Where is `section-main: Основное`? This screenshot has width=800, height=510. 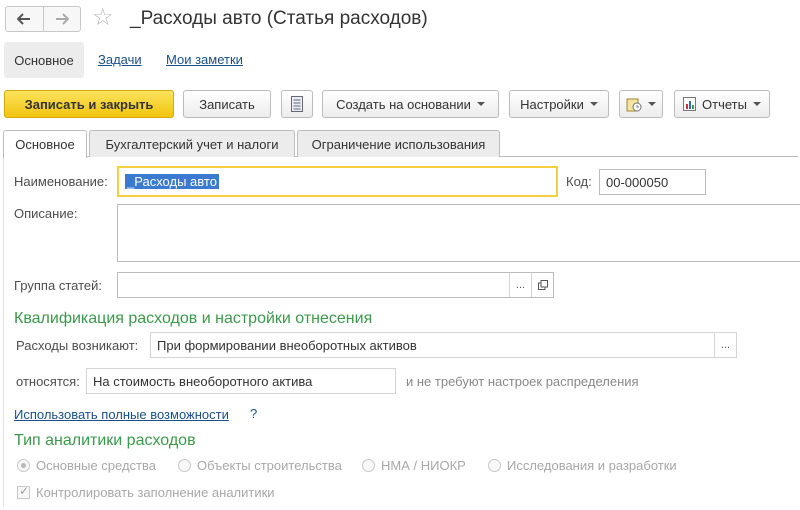
section-main: Основное is located at coordinates (44, 60).